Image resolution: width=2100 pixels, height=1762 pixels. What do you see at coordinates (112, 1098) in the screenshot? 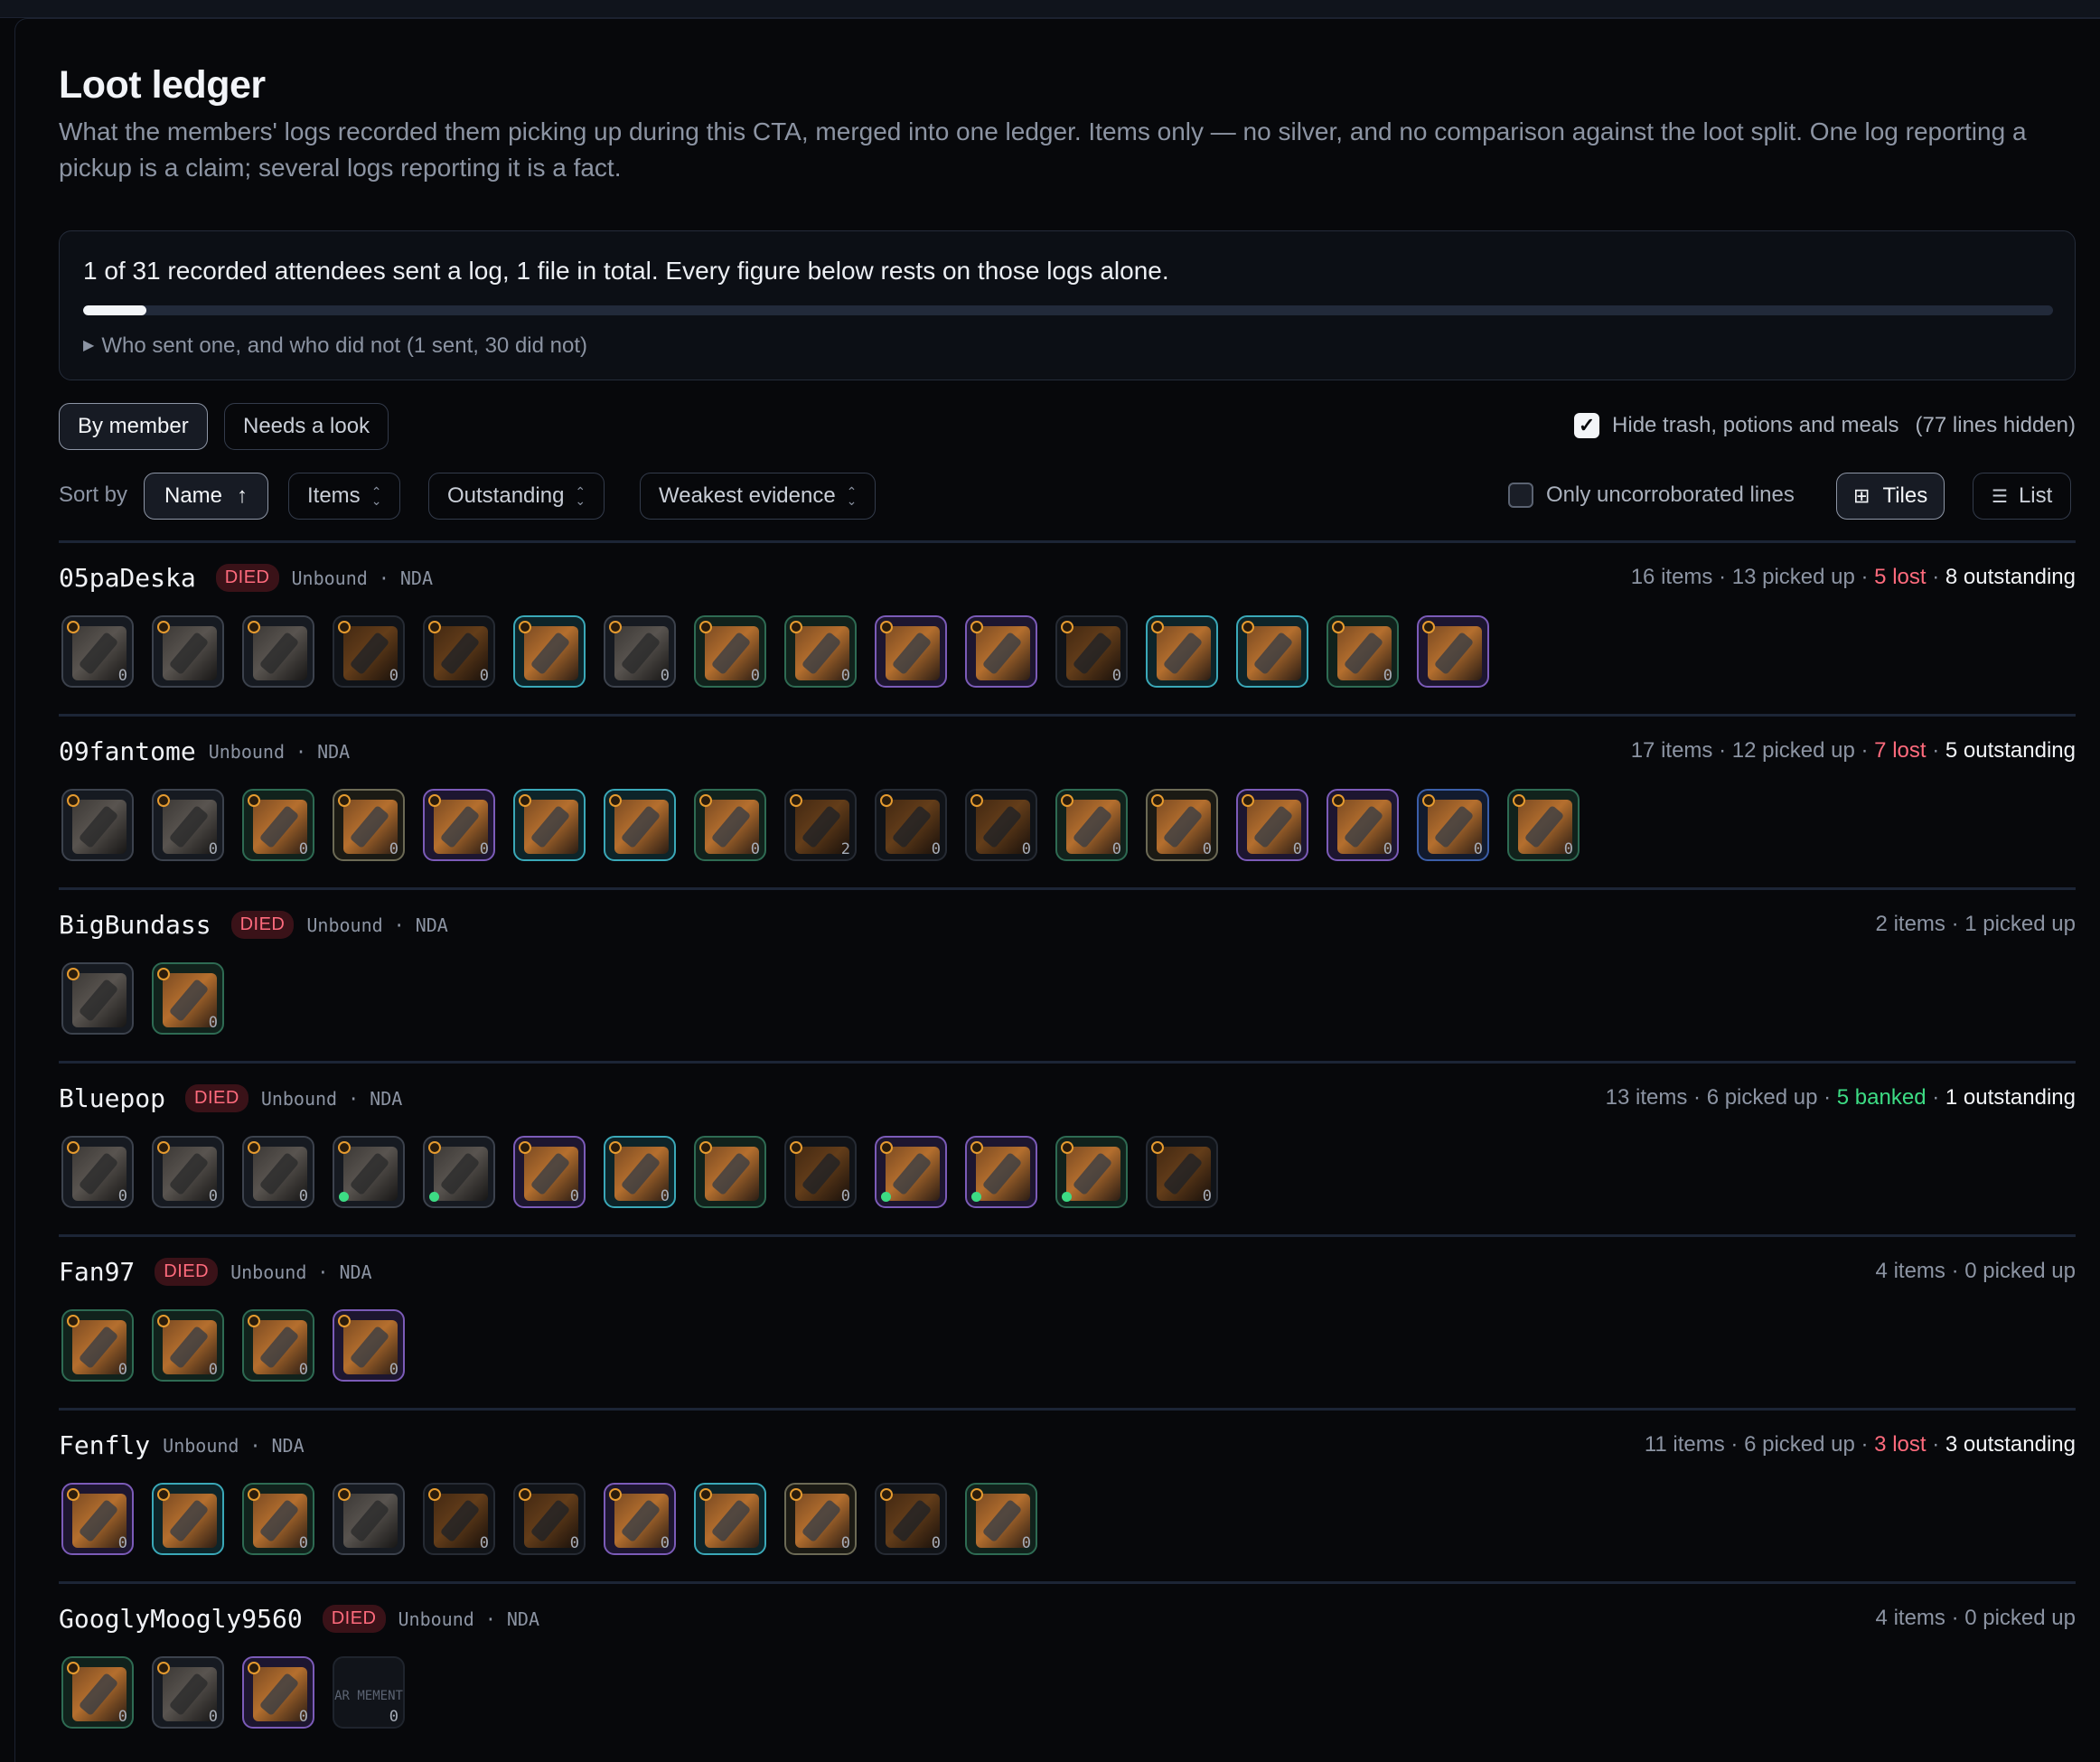
I see `member-name: Bluepop` at bounding box center [112, 1098].